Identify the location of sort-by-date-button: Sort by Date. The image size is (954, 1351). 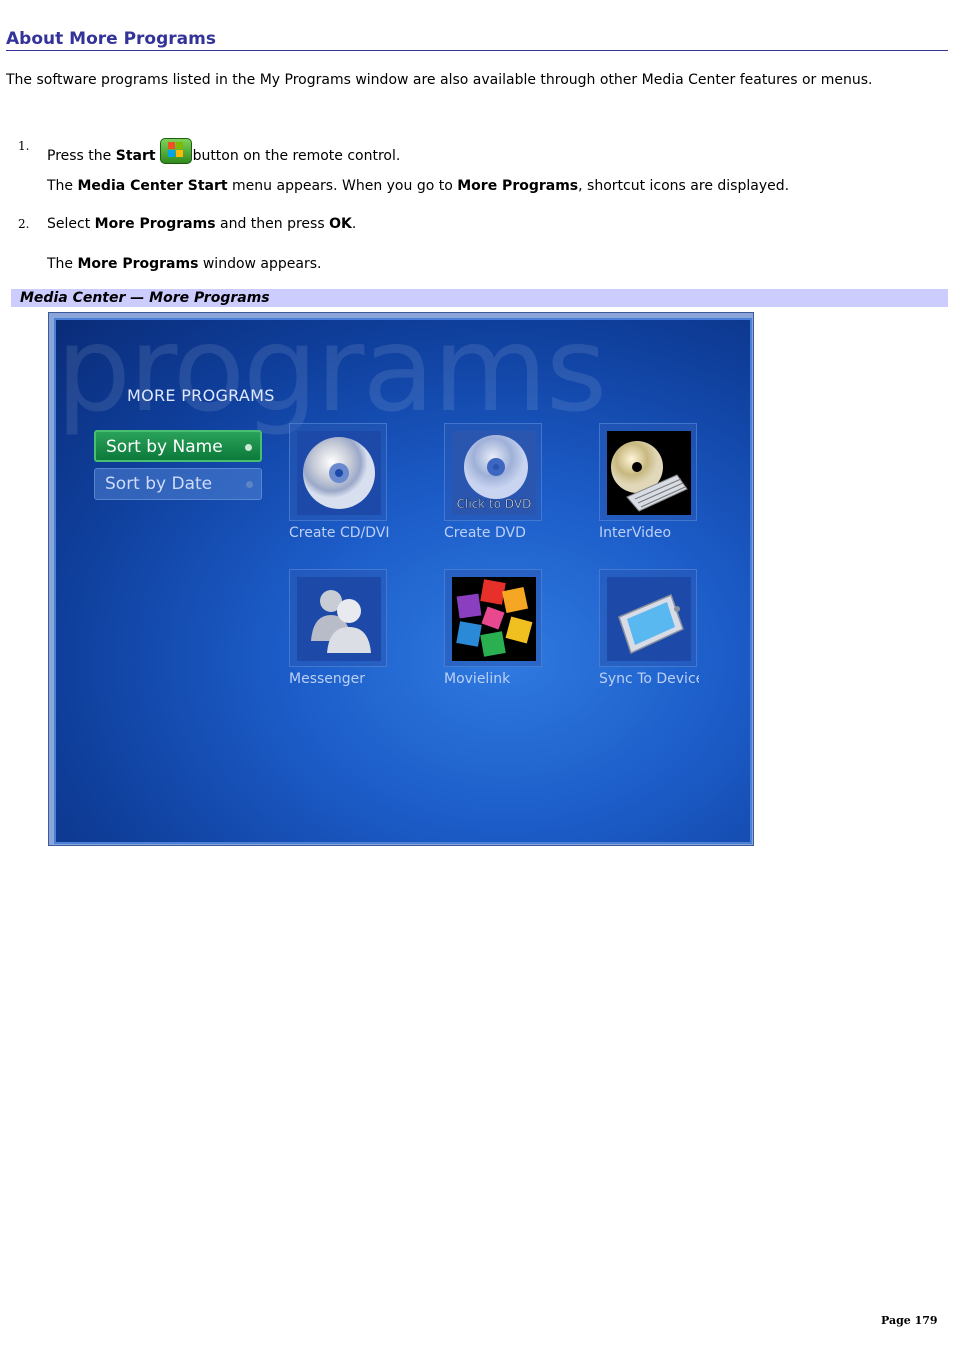
(178, 484).